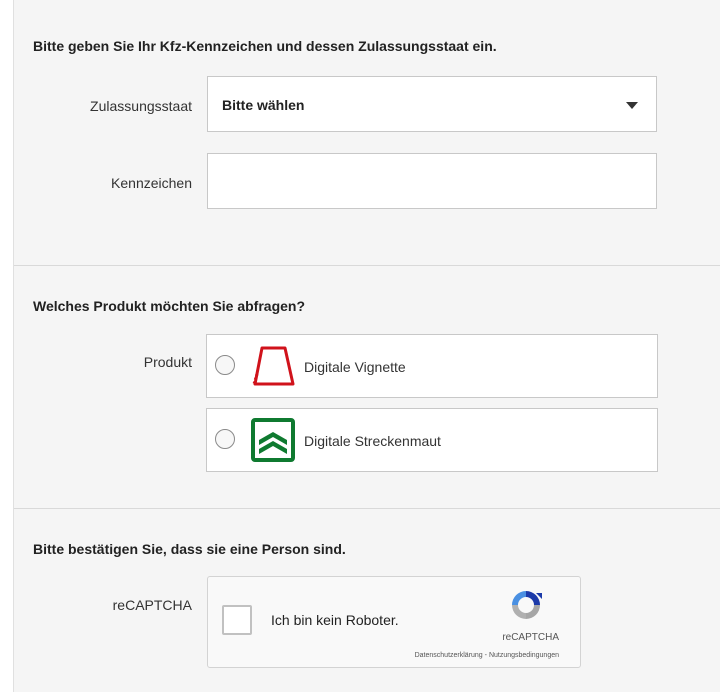  Describe the element at coordinates (335, 620) in the screenshot. I see `recaptcha-text: Ich bin kein Roboter.` at that location.